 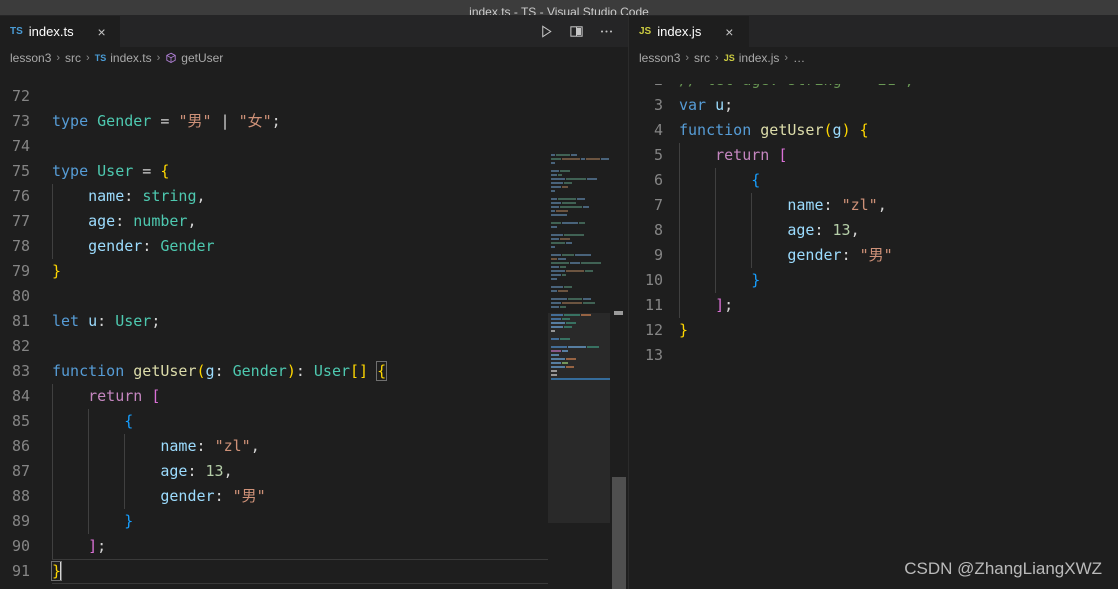 I want to click on code-line: 7 name: "zl",, so click(x=873, y=205).